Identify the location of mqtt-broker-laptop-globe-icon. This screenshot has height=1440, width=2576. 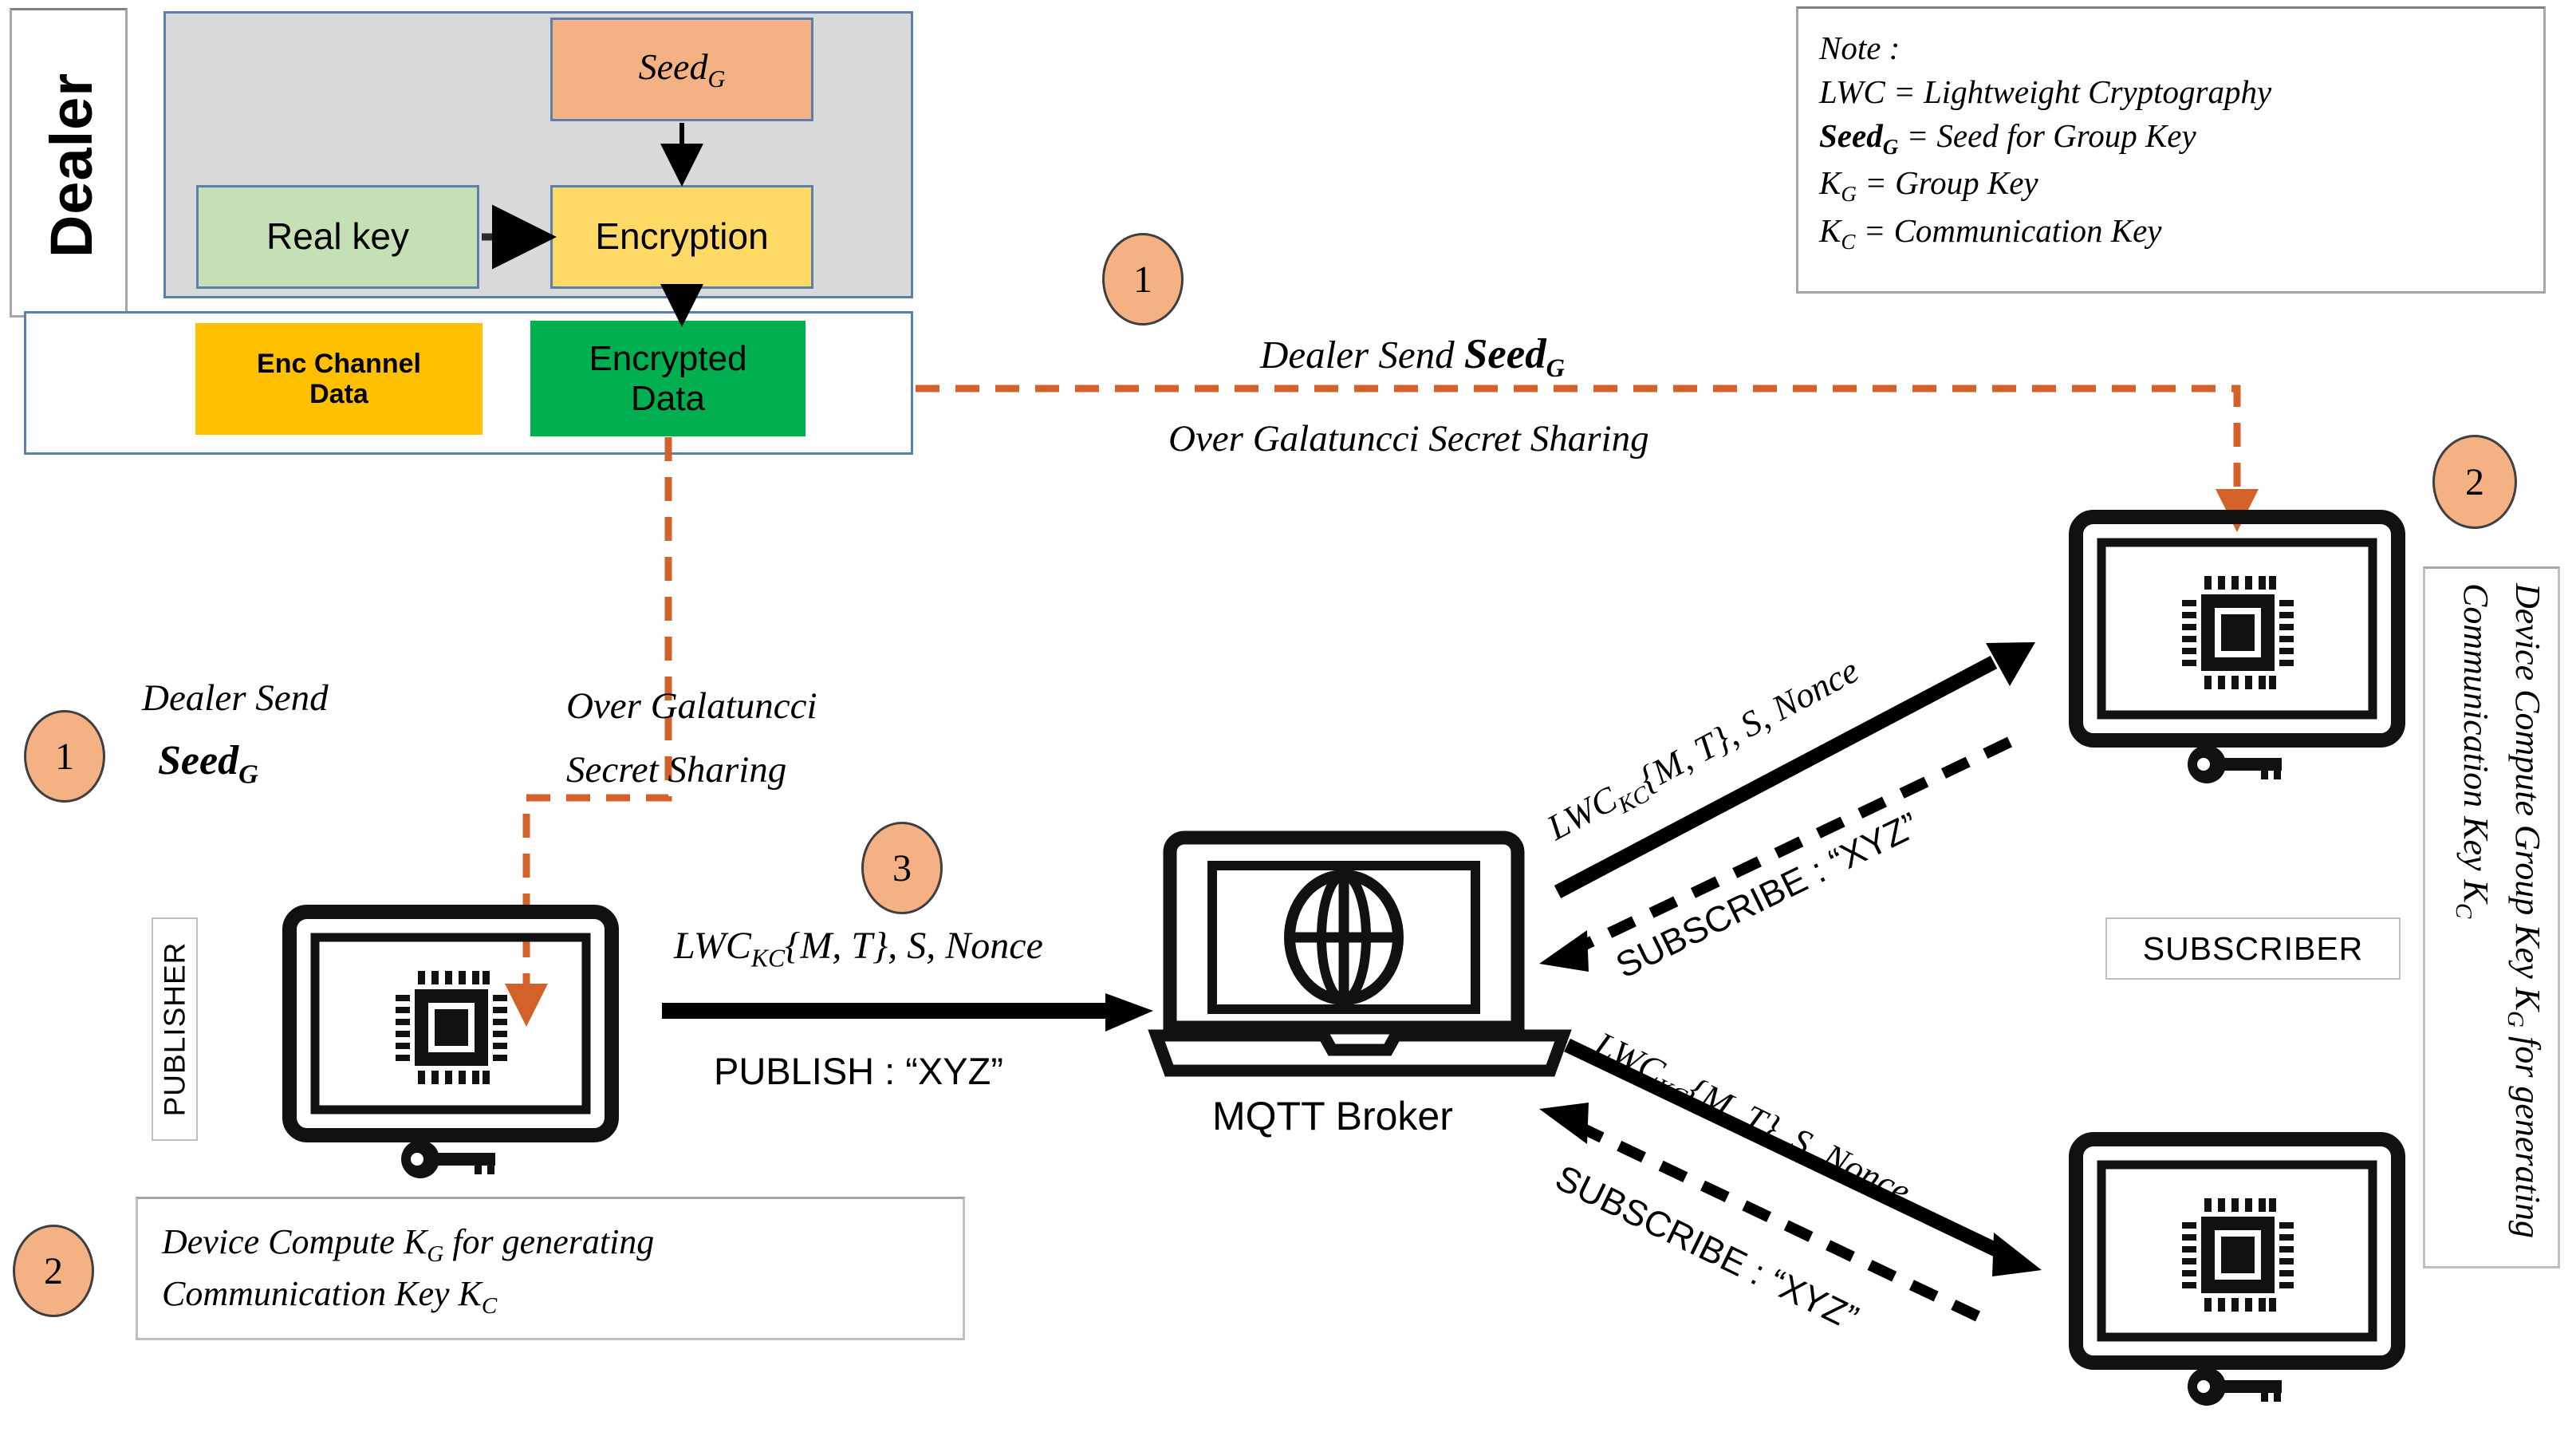
(1360, 954).